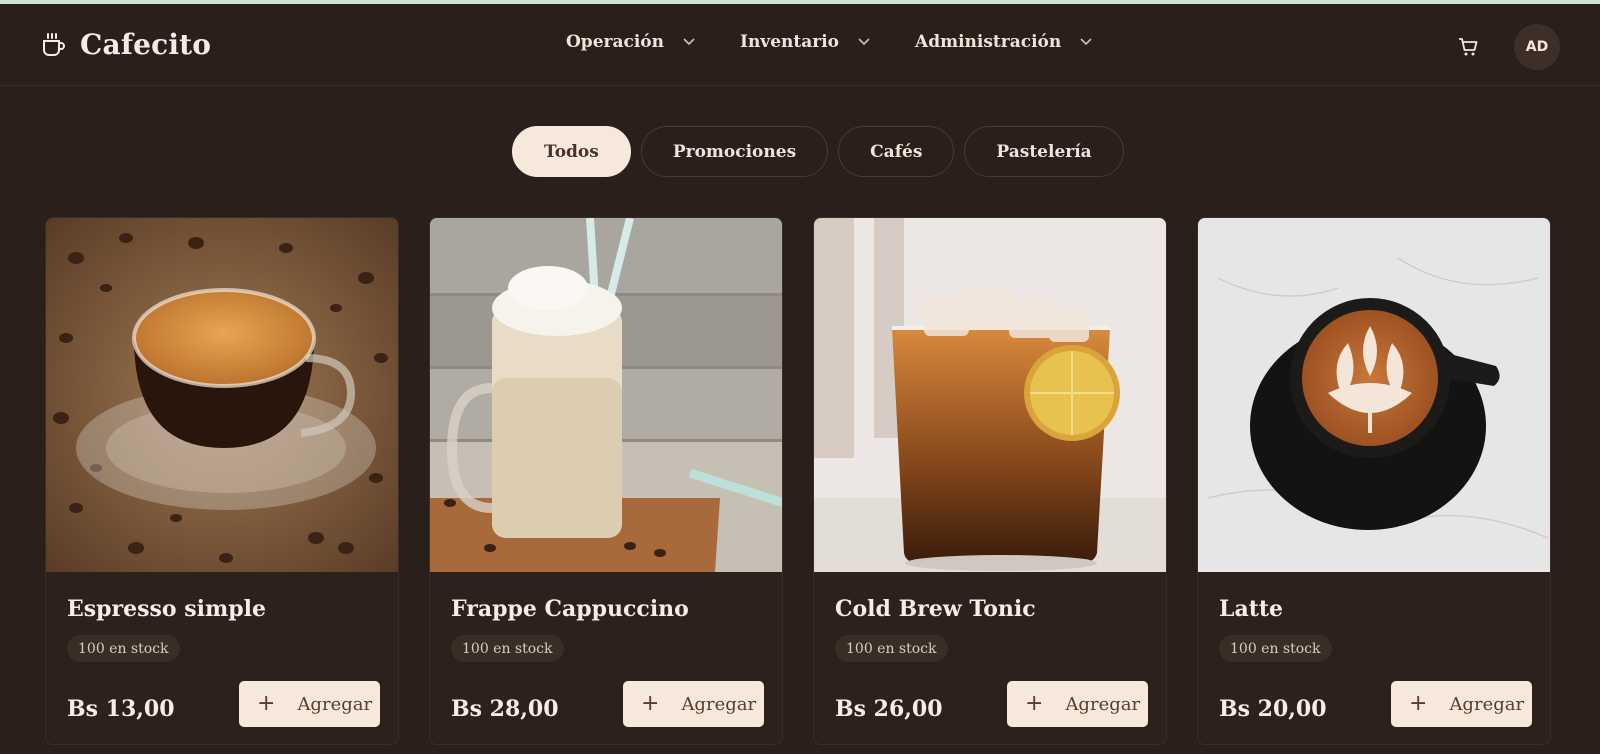  I want to click on product-name: Frappe Cappuccino, so click(570, 609).